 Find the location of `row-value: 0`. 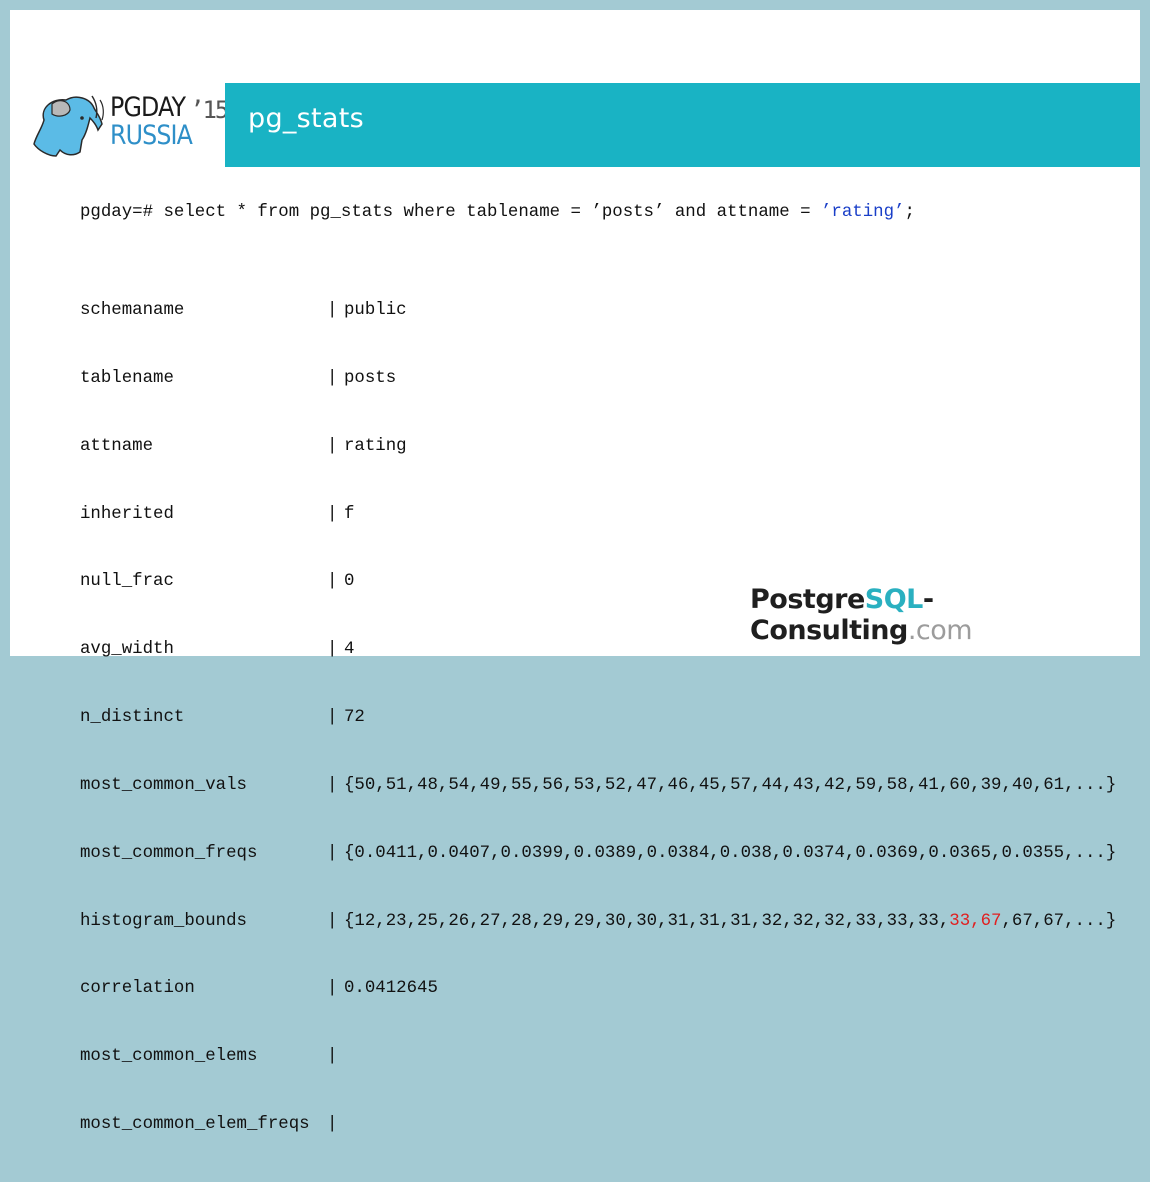

row-value: 0 is located at coordinates (349, 582).